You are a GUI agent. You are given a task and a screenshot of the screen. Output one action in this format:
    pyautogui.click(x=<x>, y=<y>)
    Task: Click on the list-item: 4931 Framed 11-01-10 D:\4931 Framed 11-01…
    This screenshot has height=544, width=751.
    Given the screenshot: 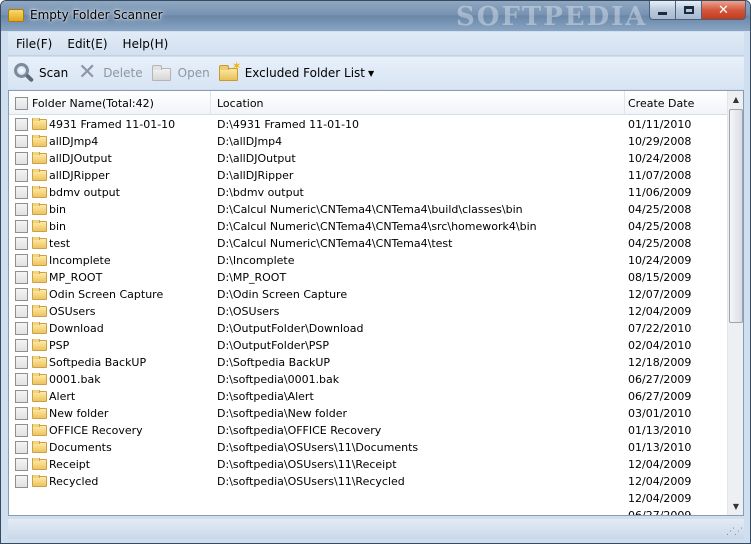 What is the action you would take?
    pyautogui.click(x=368, y=124)
    